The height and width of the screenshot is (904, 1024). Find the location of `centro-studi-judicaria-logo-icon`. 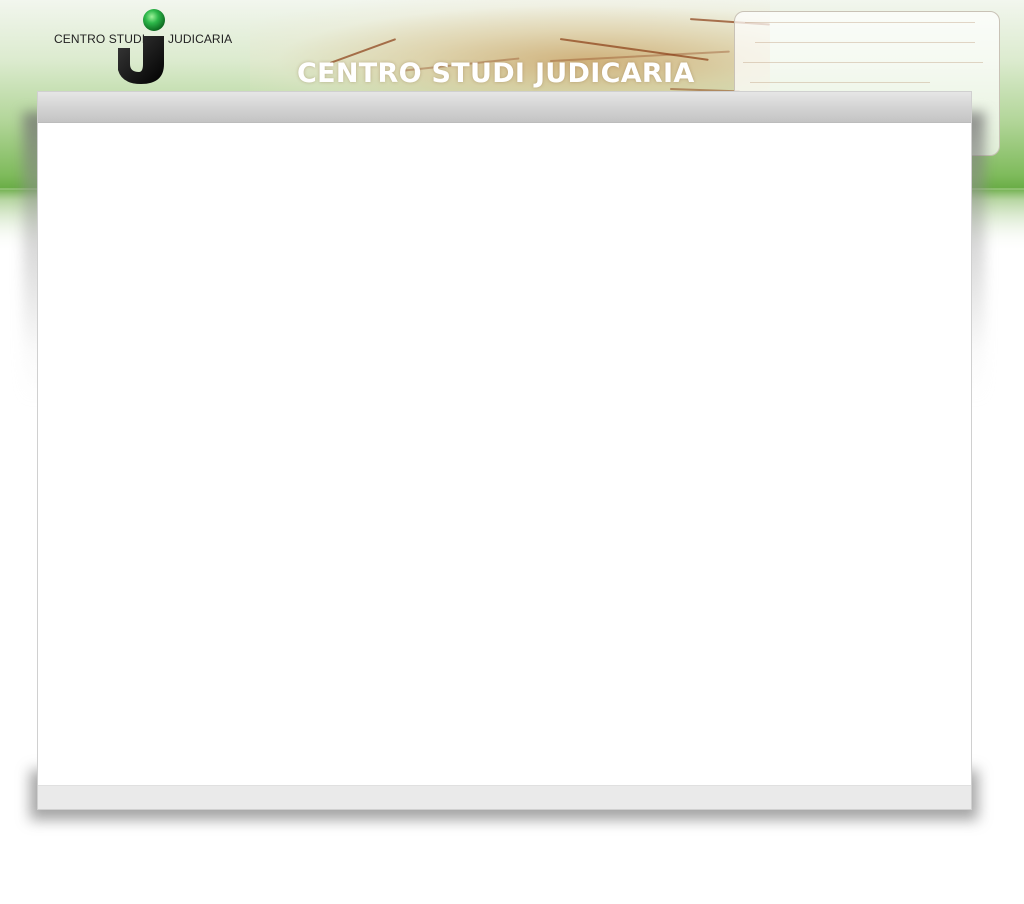

centro-studi-judicaria-logo-icon is located at coordinates (141, 46).